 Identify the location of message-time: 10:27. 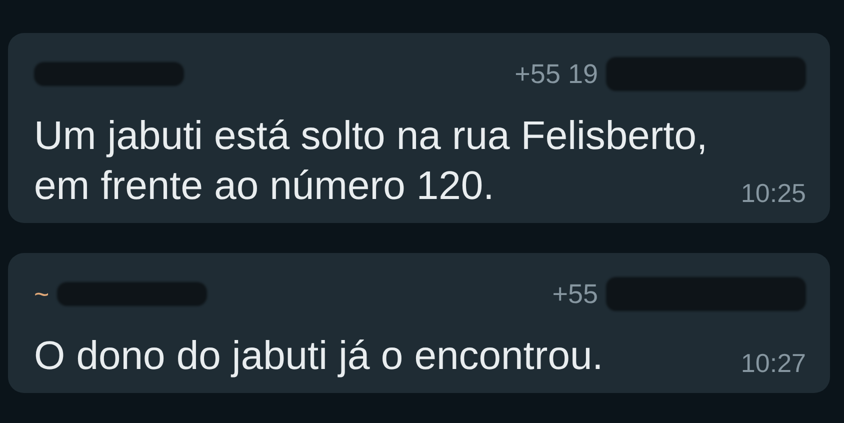
(773, 364).